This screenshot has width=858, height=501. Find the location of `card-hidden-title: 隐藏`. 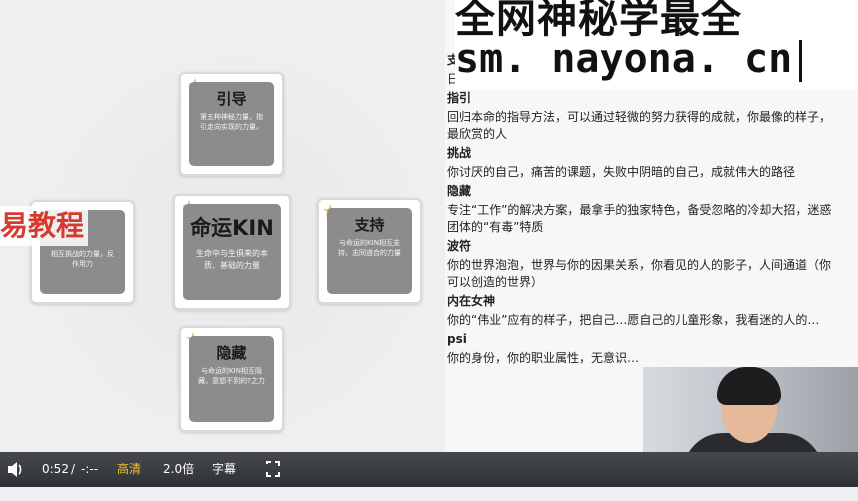

card-hidden-title: 隐藏 is located at coordinates (231, 353).